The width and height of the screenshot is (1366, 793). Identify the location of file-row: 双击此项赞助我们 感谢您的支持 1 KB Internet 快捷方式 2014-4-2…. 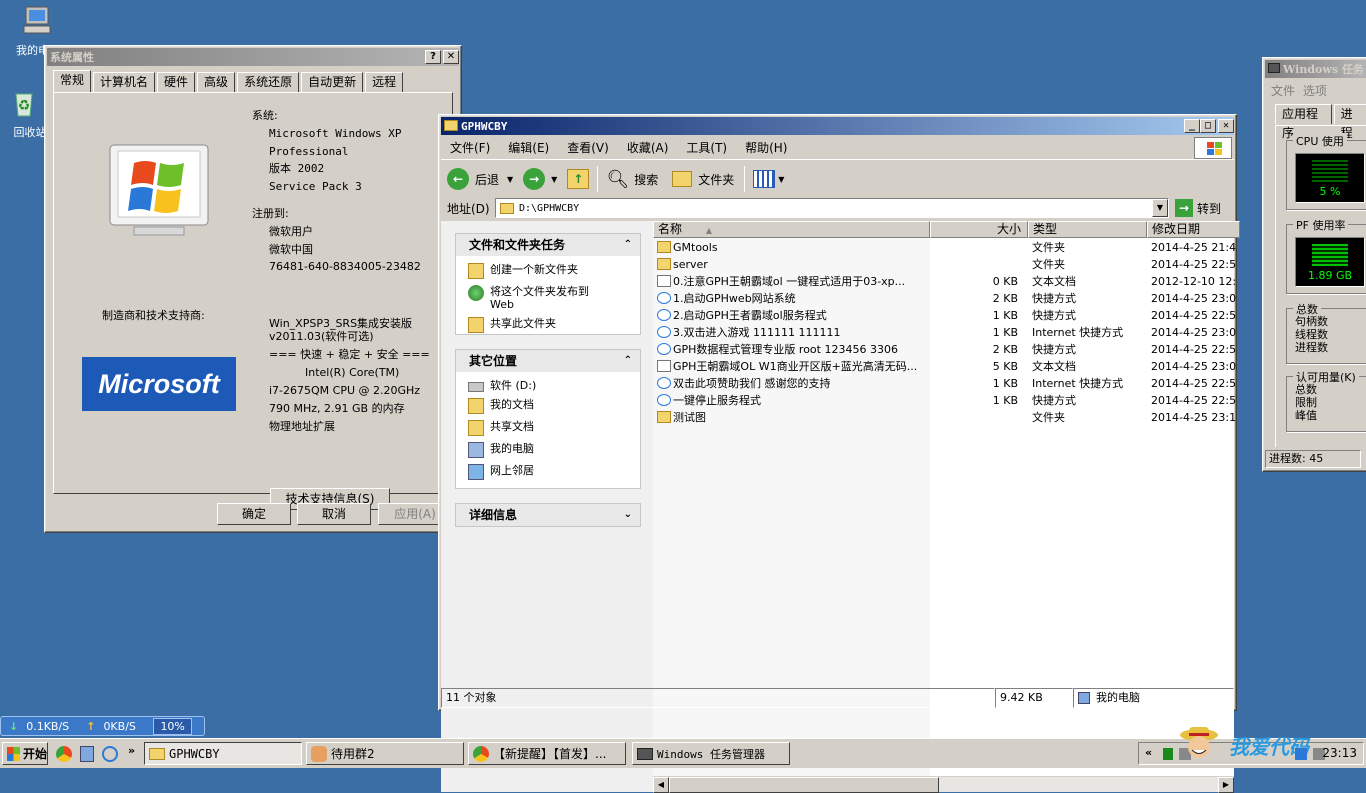
(944, 383).